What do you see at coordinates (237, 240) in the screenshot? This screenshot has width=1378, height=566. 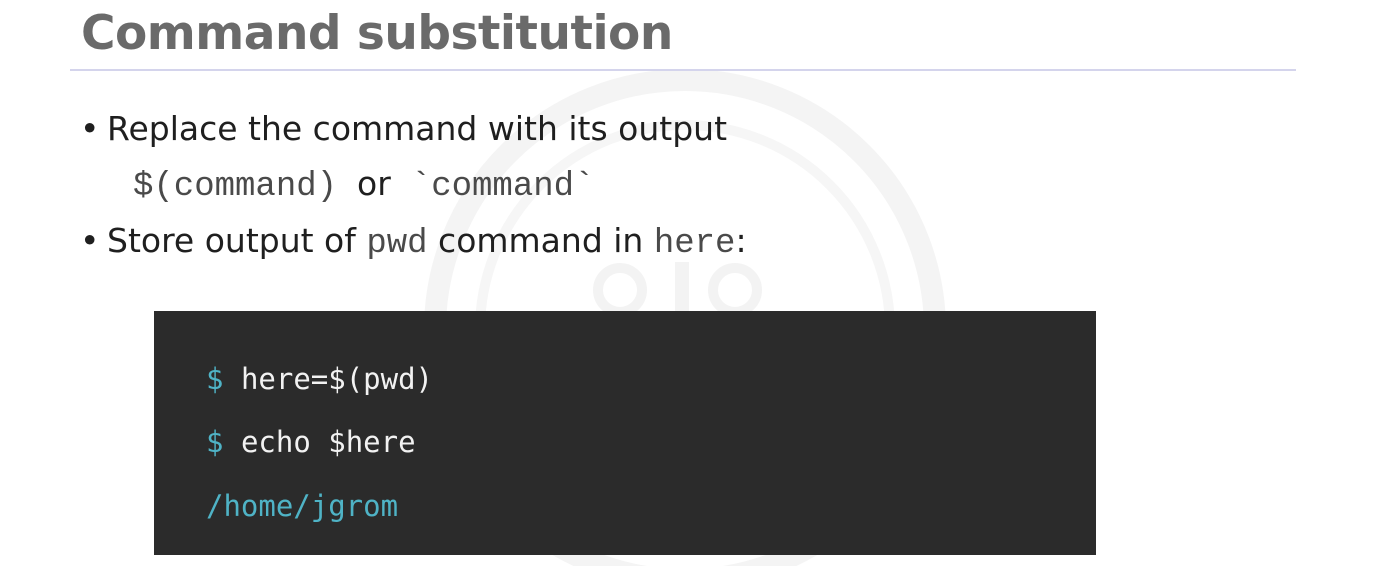 I see `bullet-prefix: Store output of` at bounding box center [237, 240].